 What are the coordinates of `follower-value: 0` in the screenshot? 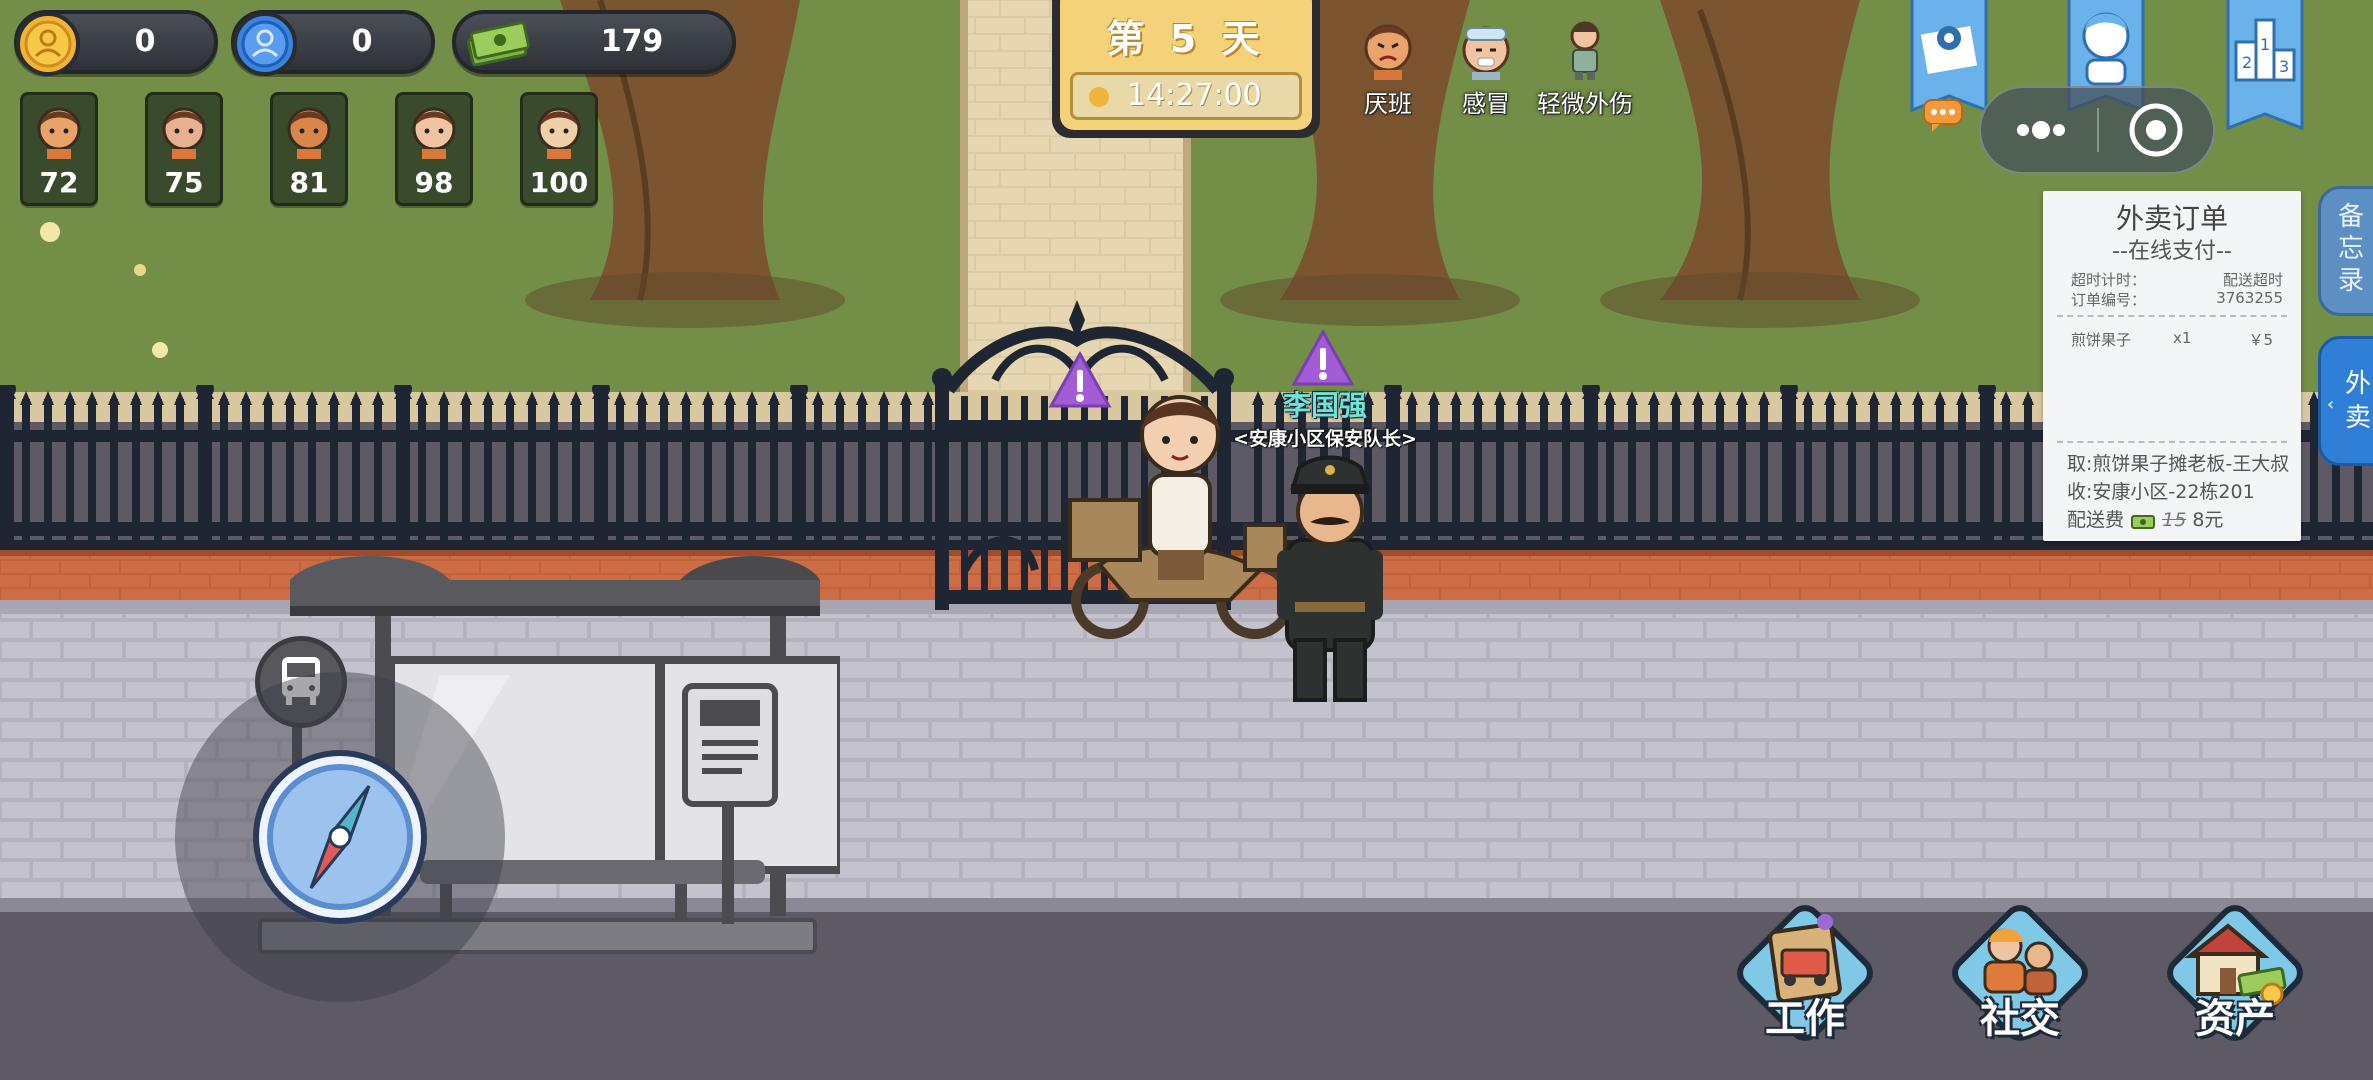 It's located at (362, 41).